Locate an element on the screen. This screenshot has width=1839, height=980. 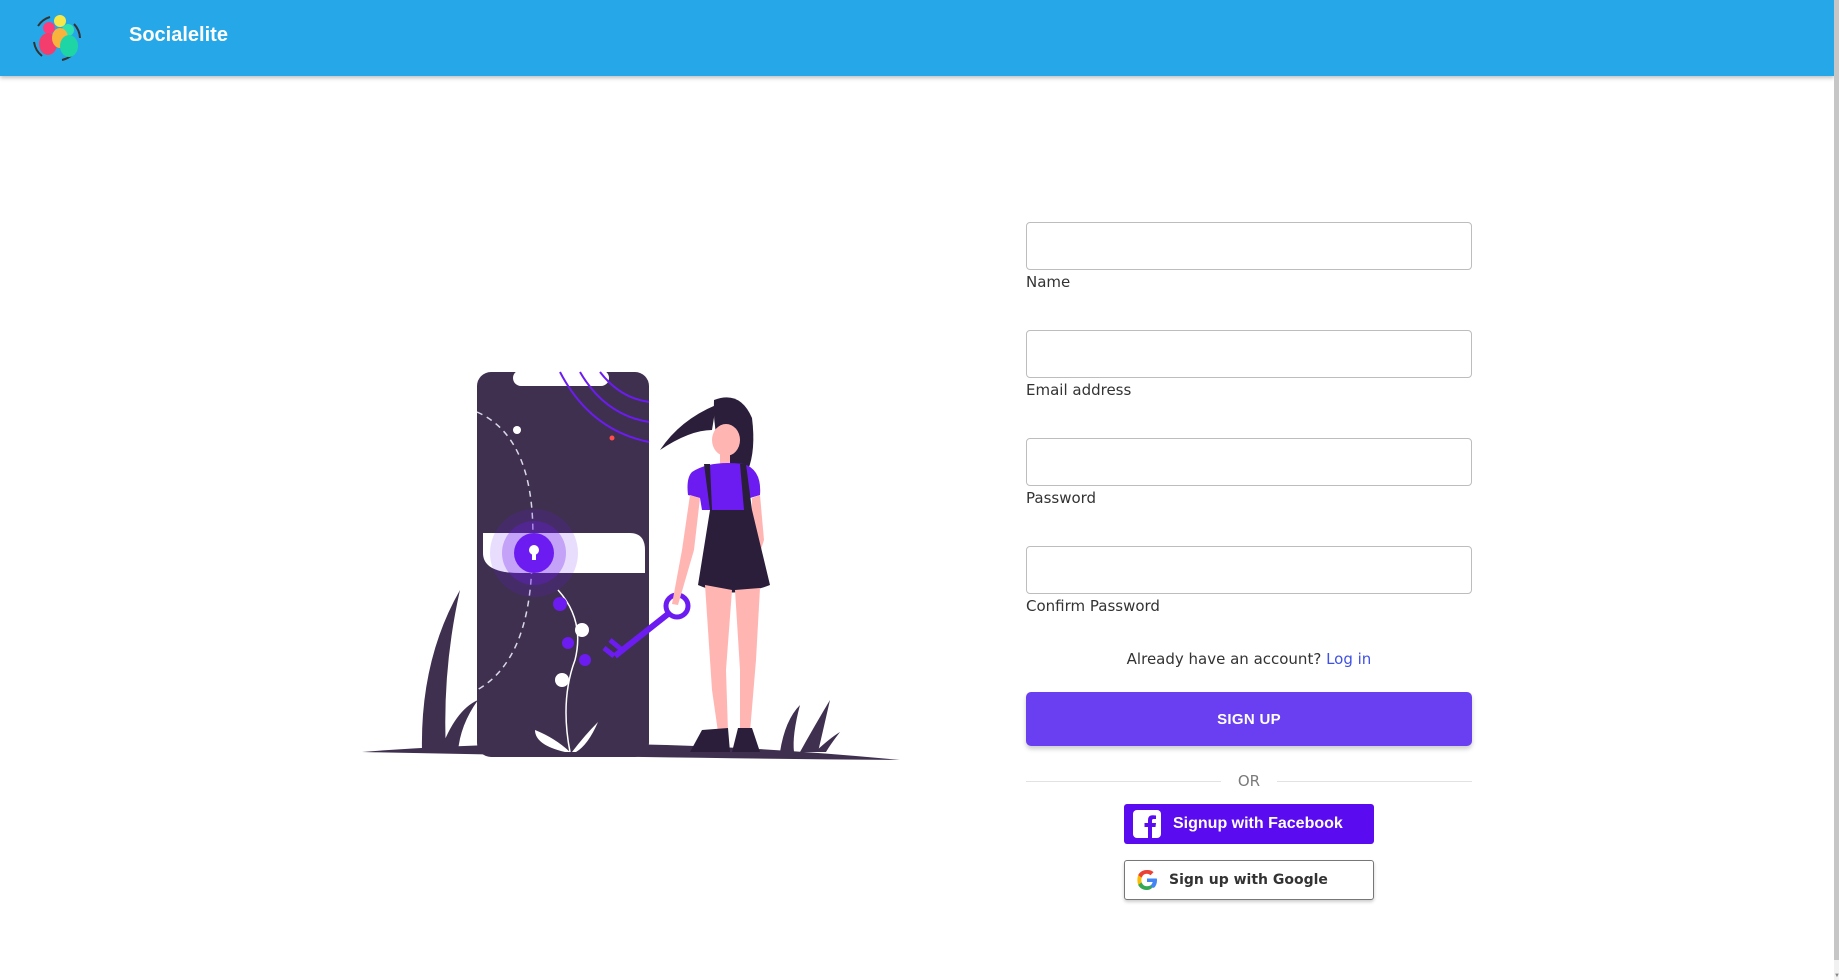
password-field-group: Password is located at coordinates (1249, 472).